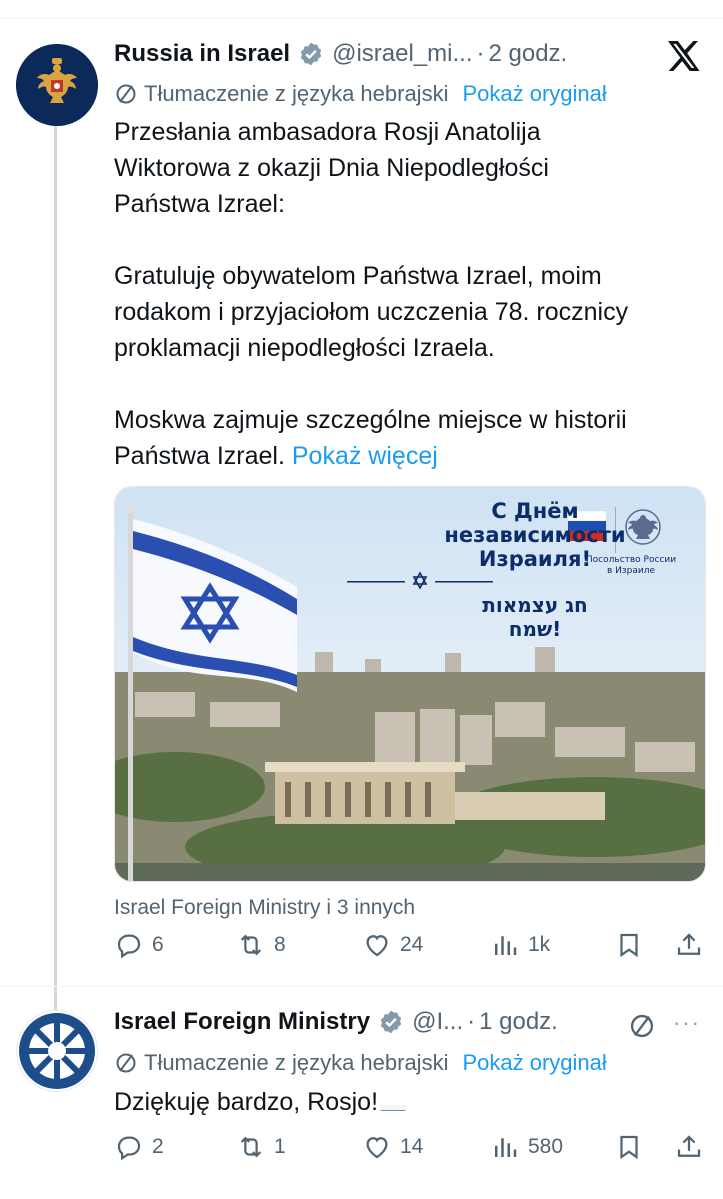  I want to click on more-options-button: ···, so click(687, 1023).